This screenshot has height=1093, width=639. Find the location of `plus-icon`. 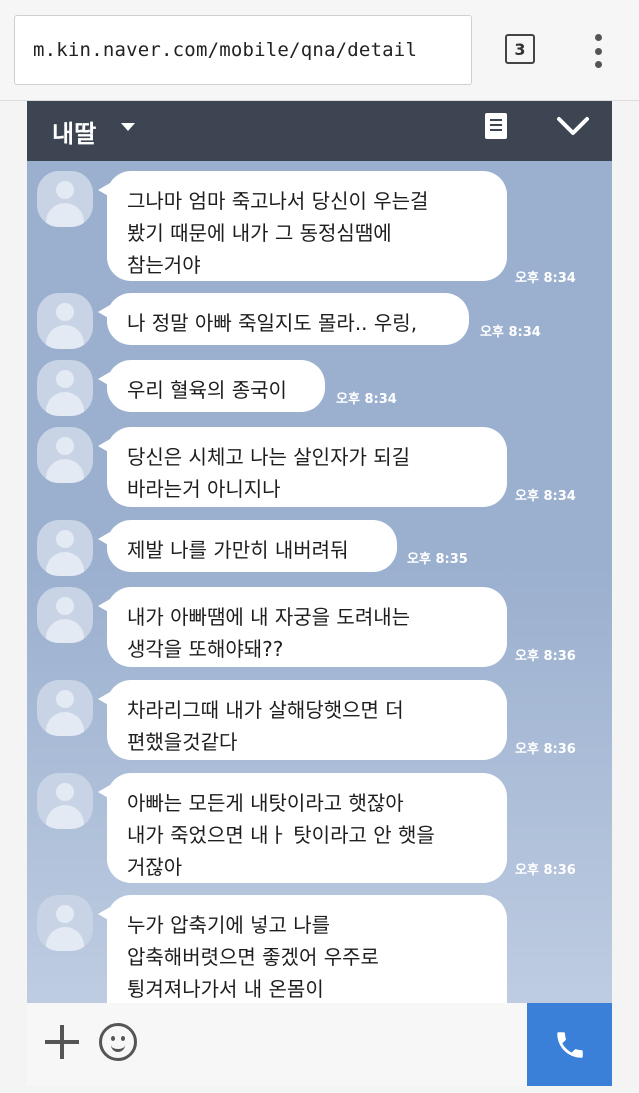

plus-icon is located at coordinates (62, 1042).